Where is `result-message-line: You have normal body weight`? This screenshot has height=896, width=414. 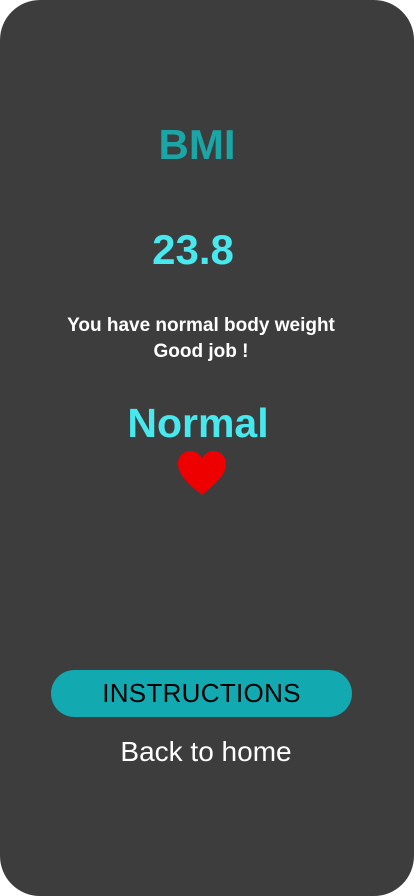 result-message-line: You have normal body weight is located at coordinates (201, 325).